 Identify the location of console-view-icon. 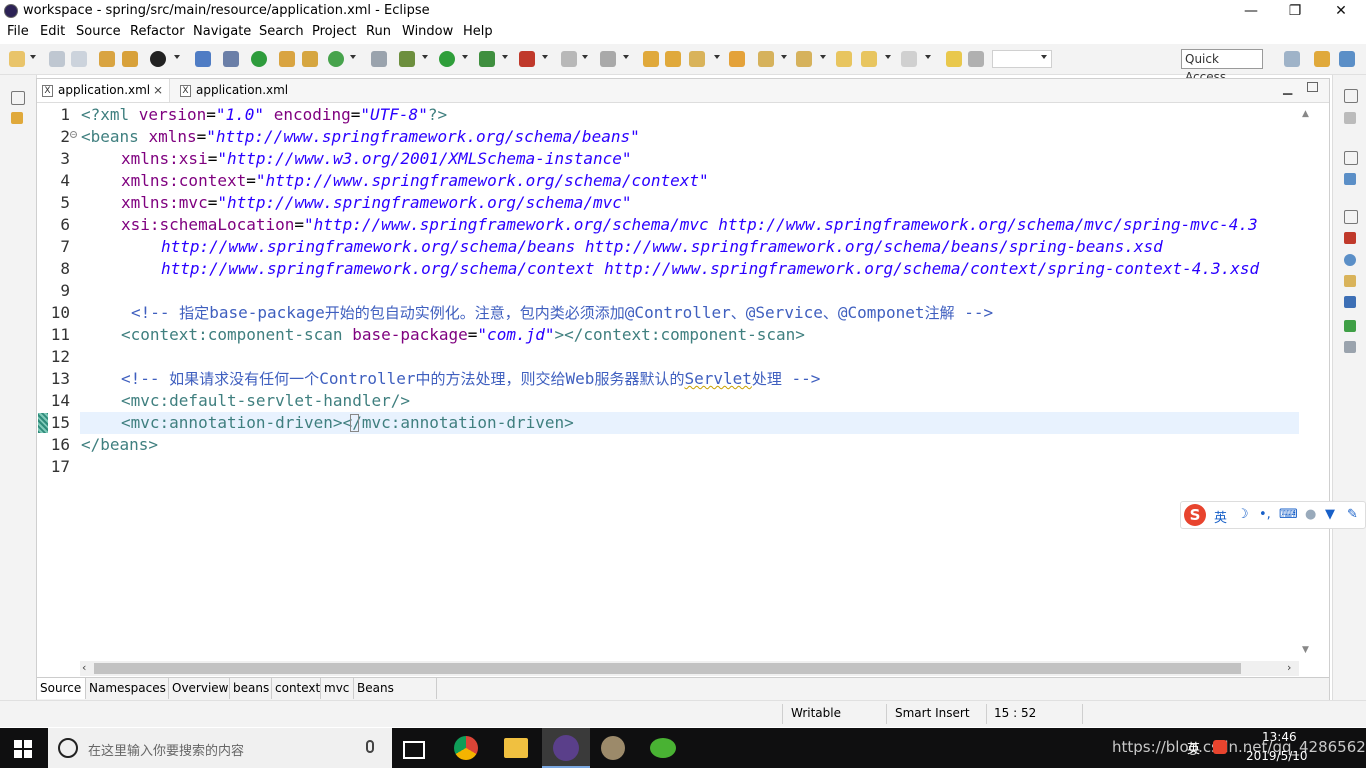
(1350, 302).